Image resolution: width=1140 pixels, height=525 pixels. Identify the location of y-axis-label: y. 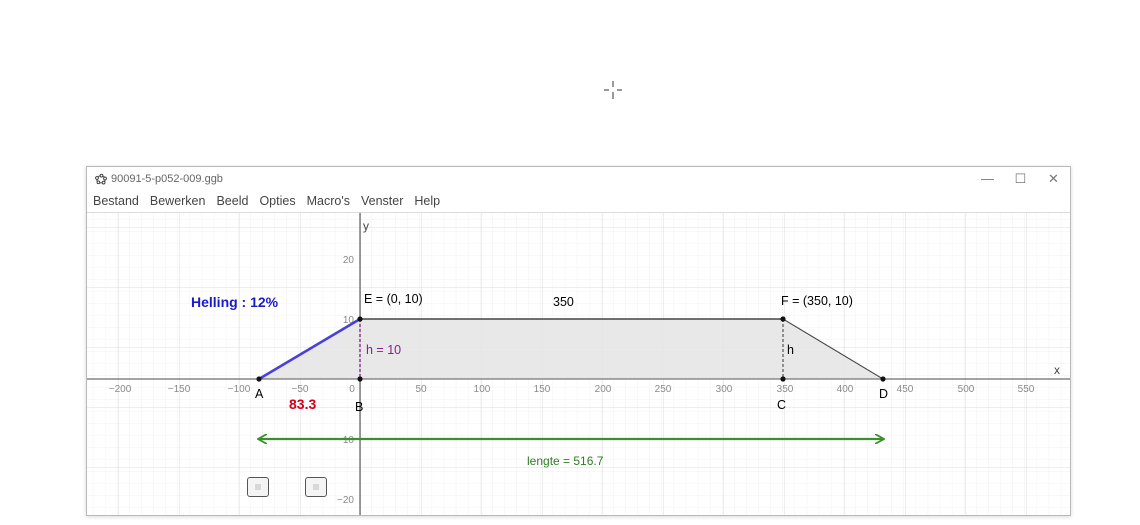
(366, 226).